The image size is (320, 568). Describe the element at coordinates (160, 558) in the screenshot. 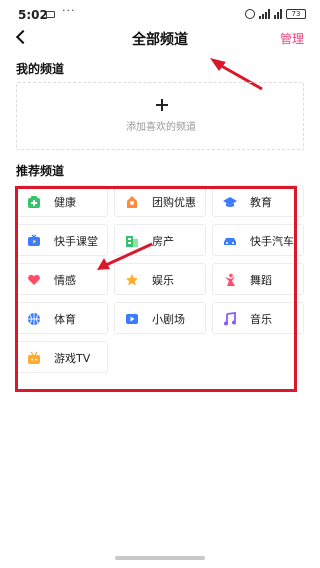

I see `home-indicator` at that location.